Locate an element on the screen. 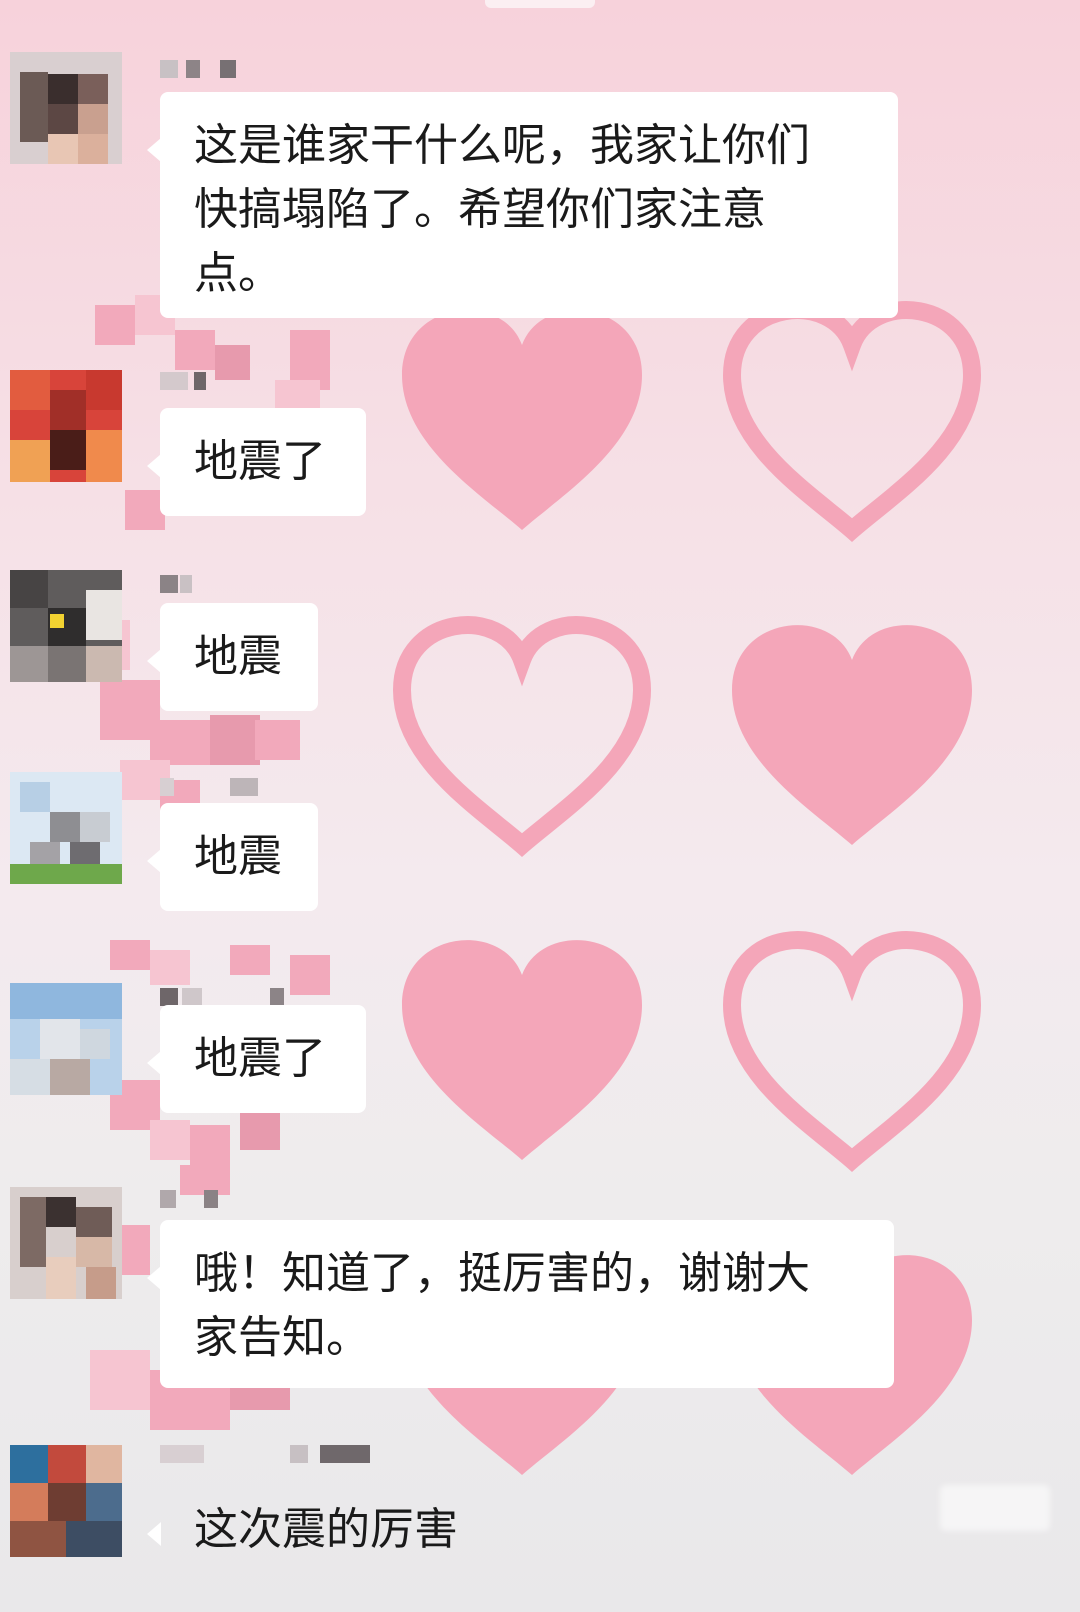  message-bubble: 这是谁家干什么呢，我家让你们 快搞塌陷了。希望你们家注意 点。 is located at coordinates (522, 205).